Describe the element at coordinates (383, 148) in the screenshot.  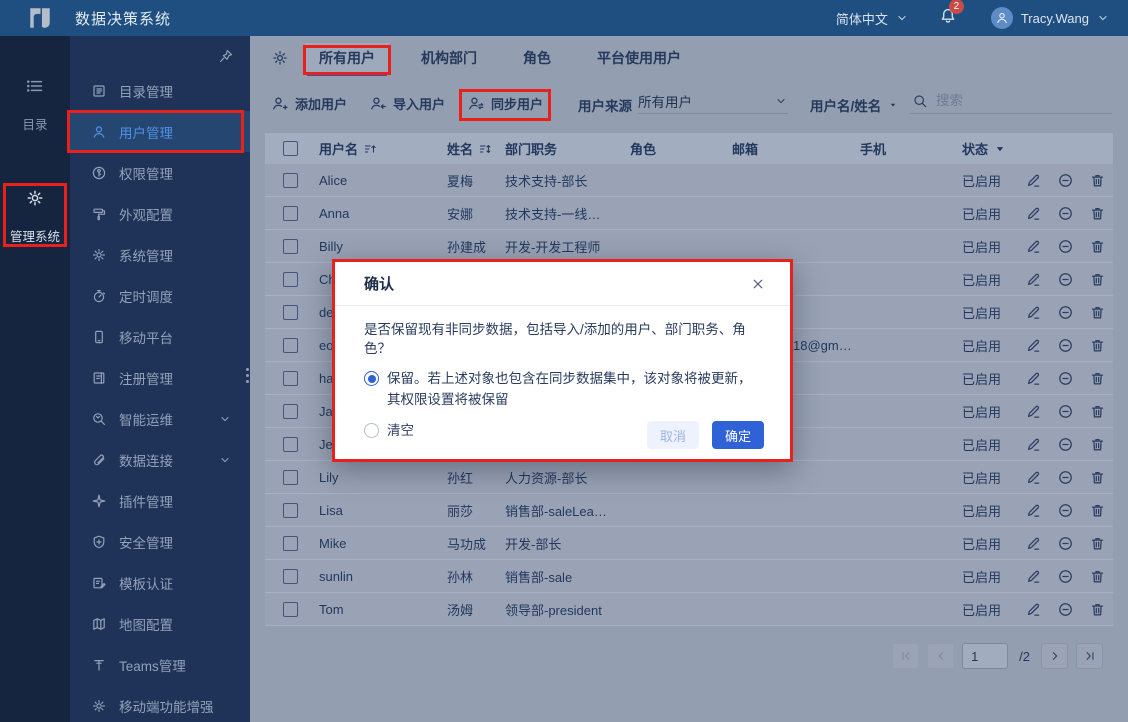
I see `column-header: 用户名` at that location.